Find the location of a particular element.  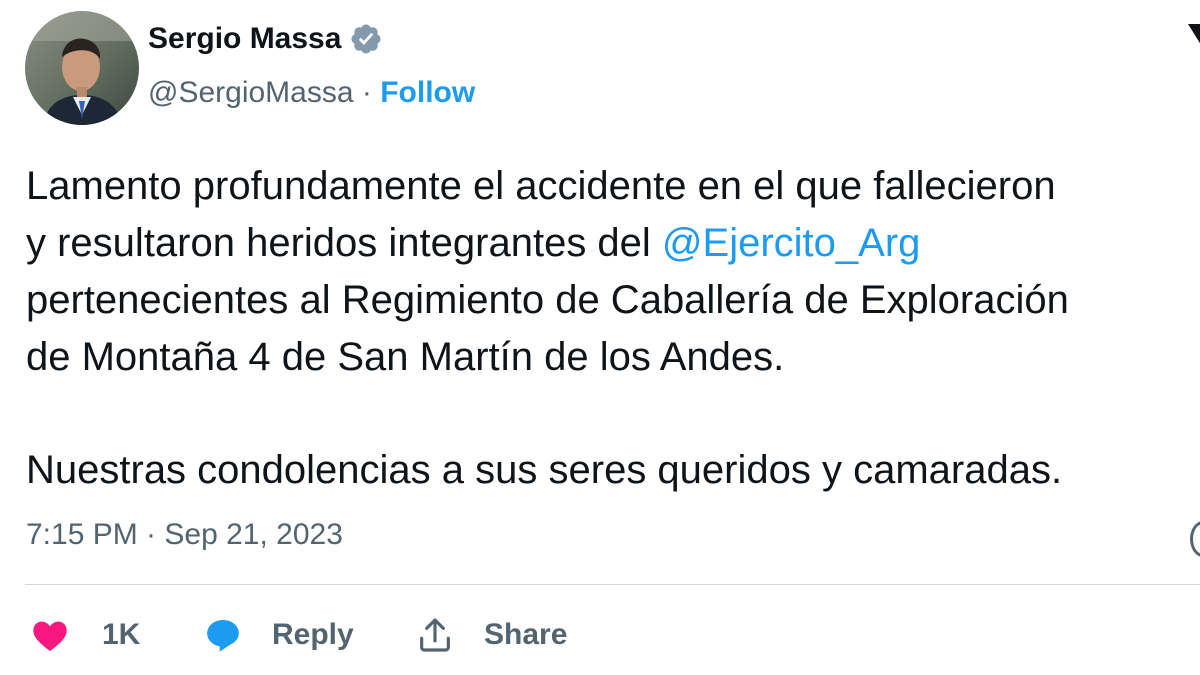

x-logo-icon is located at coordinates (1190, 48).